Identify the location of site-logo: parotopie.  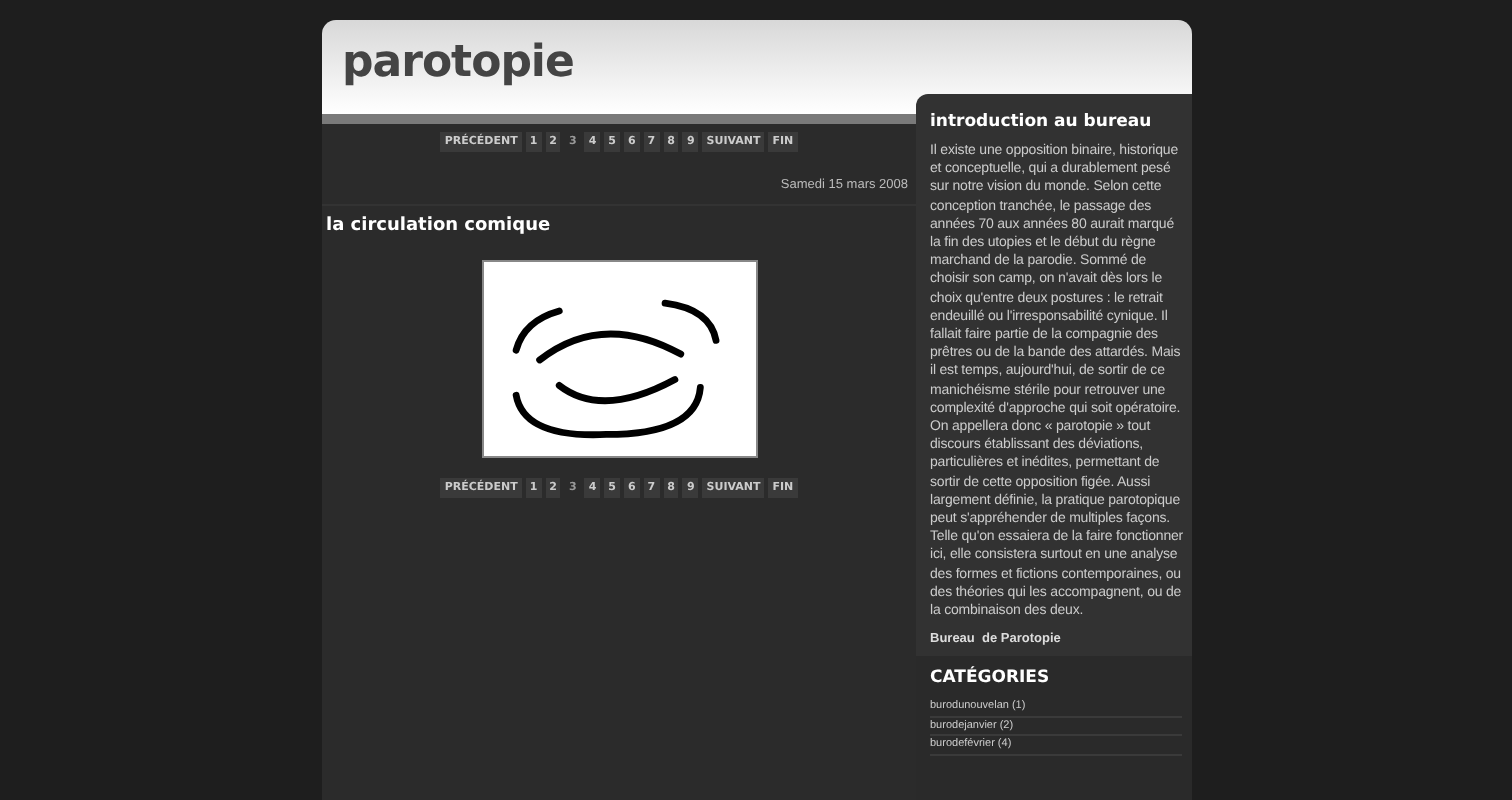
(458, 63).